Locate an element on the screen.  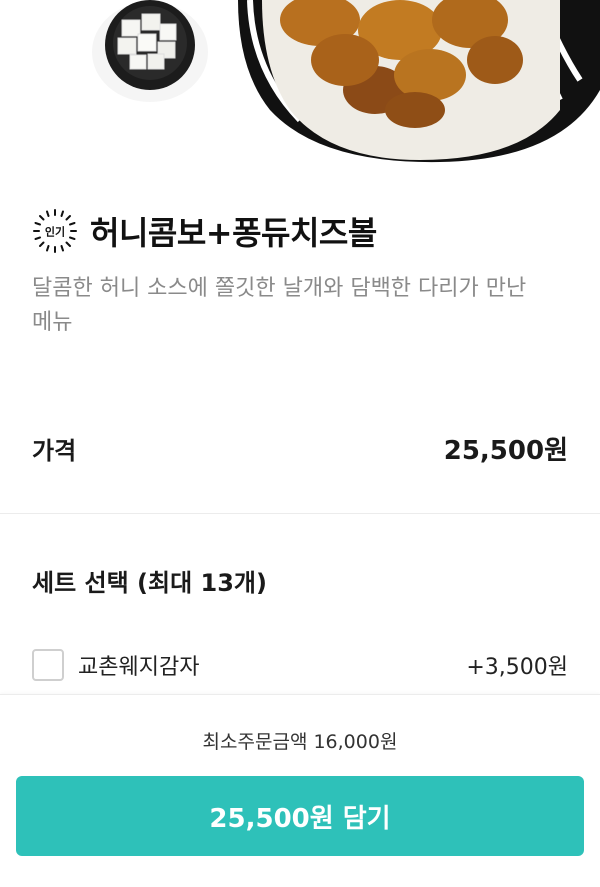
option-price: +3,500원 is located at coordinates (517, 667).